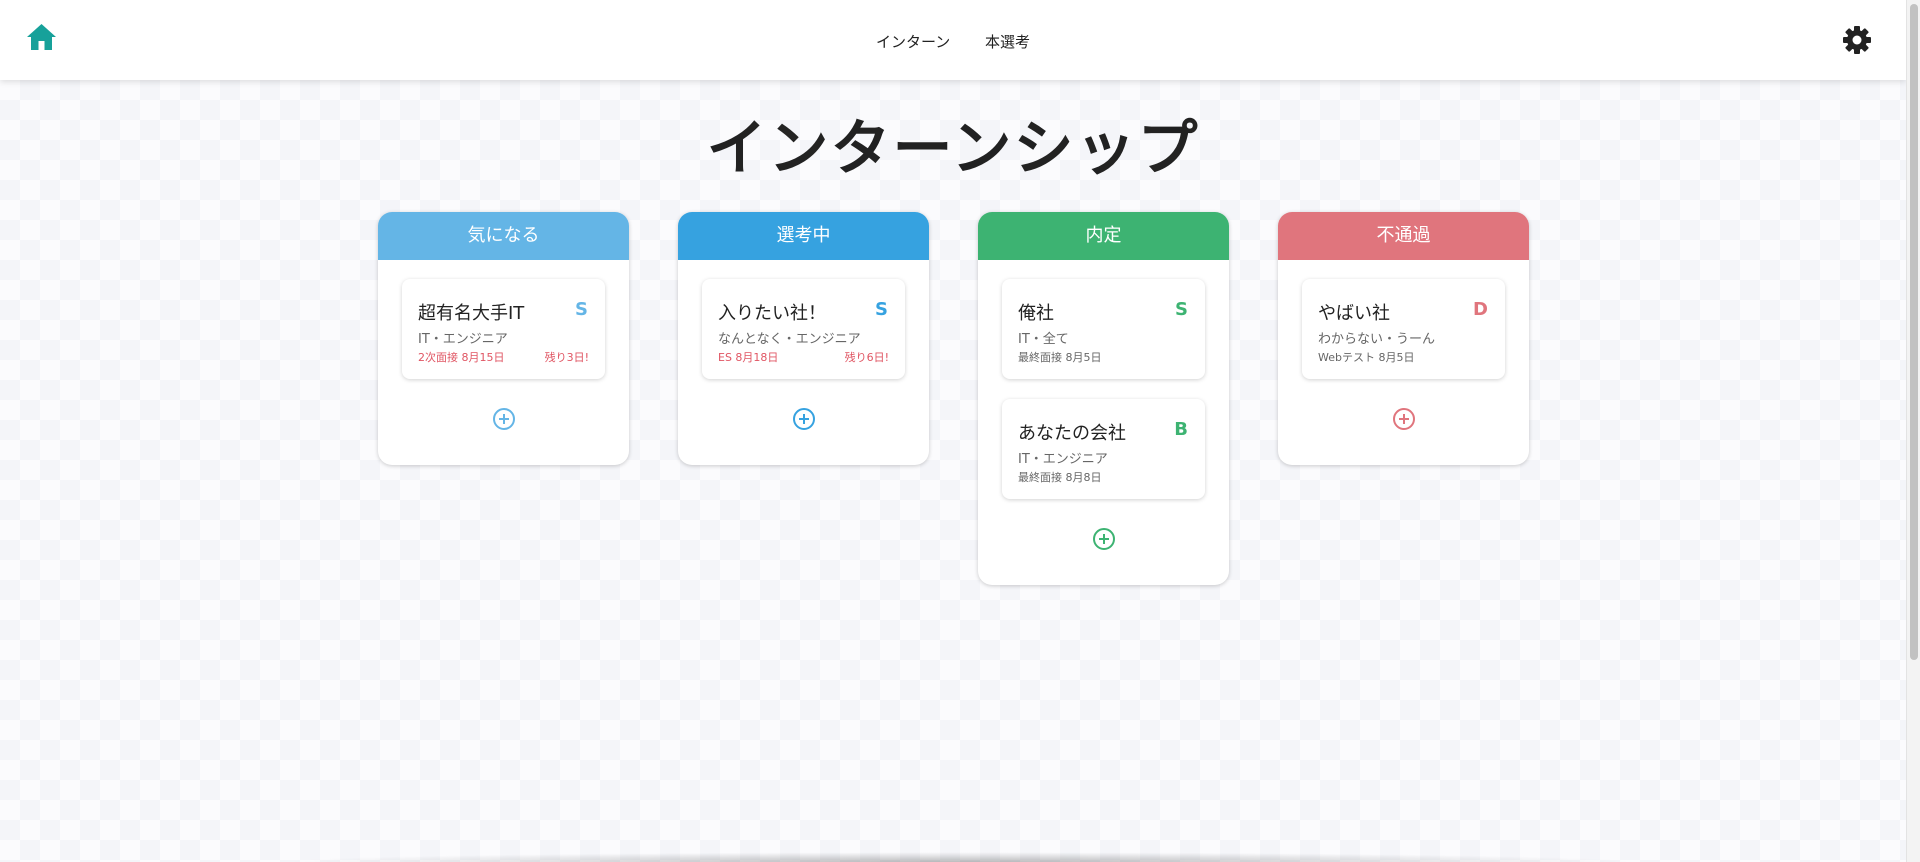 This screenshot has width=1920, height=862. Describe the element at coordinates (803, 236) in the screenshot. I see `column-header: 選考中` at that location.